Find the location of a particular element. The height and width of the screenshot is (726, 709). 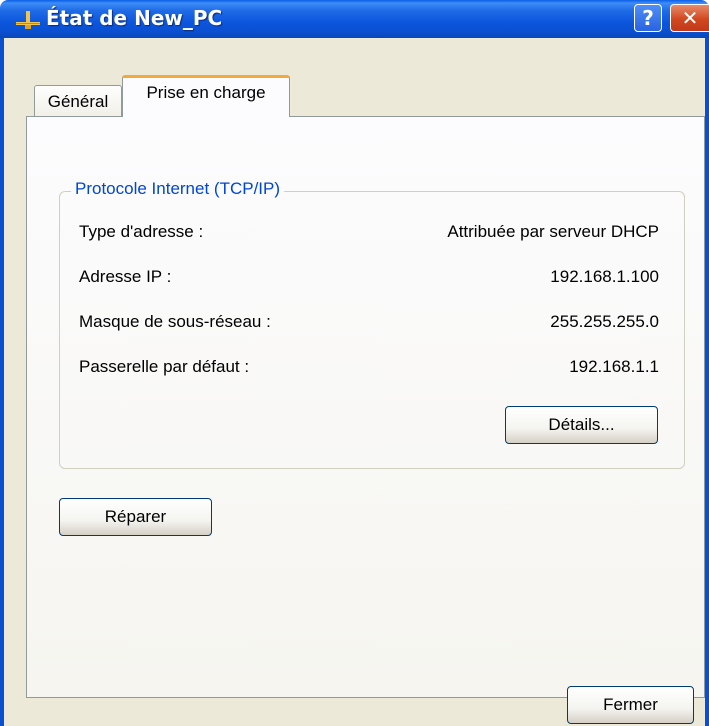

repair-button: Réparer is located at coordinates (135, 517).